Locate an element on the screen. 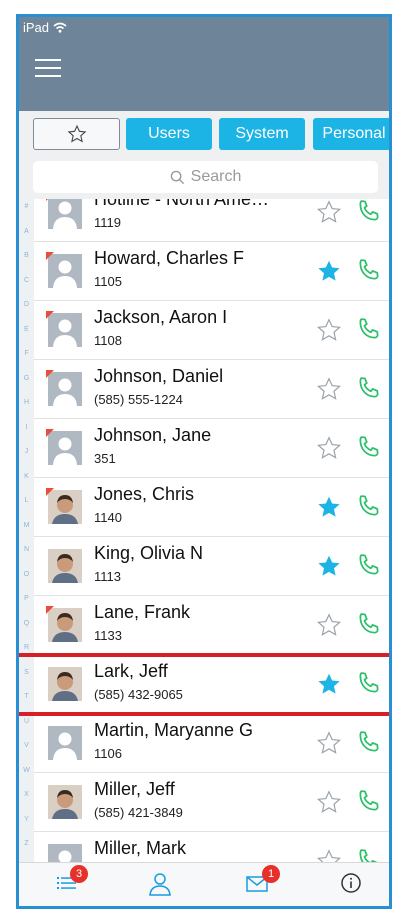 Image resolution: width=407 pixels, height=924 pixels. index-letter: E is located at coordinates (26, 329).